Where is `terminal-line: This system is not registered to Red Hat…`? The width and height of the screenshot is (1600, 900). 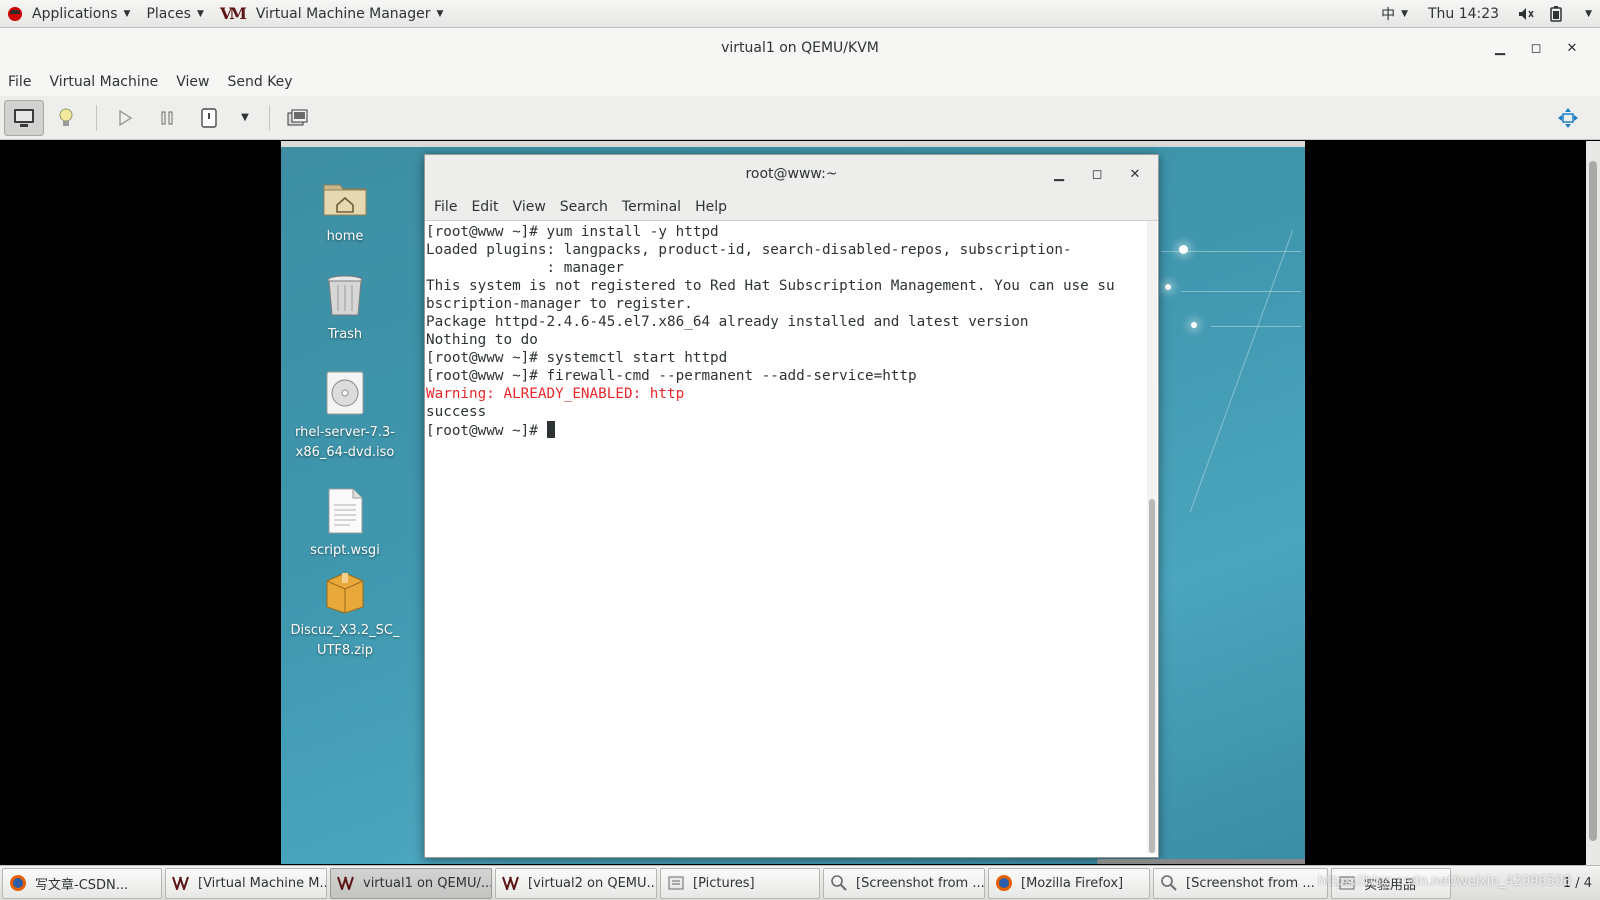
terminal-line: This system is not registered to Red Hat… is located at coordinates (770, 286).